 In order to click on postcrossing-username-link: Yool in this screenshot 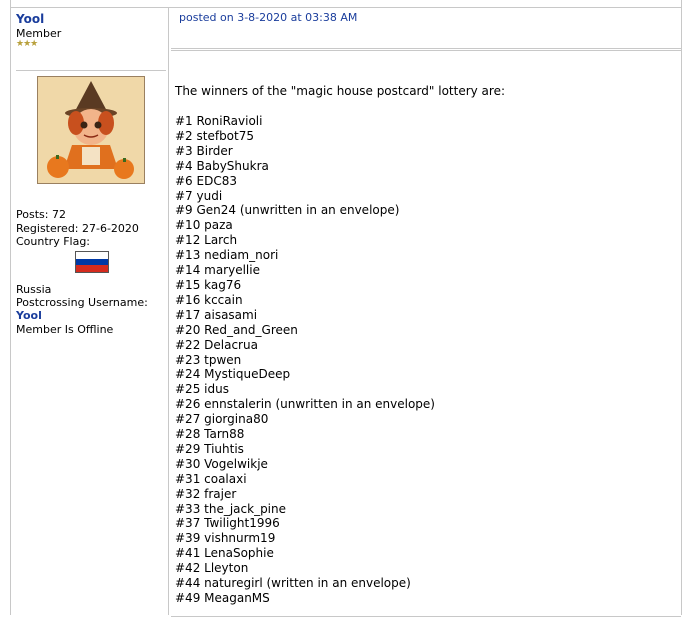, I will do `click(29, 315)`.